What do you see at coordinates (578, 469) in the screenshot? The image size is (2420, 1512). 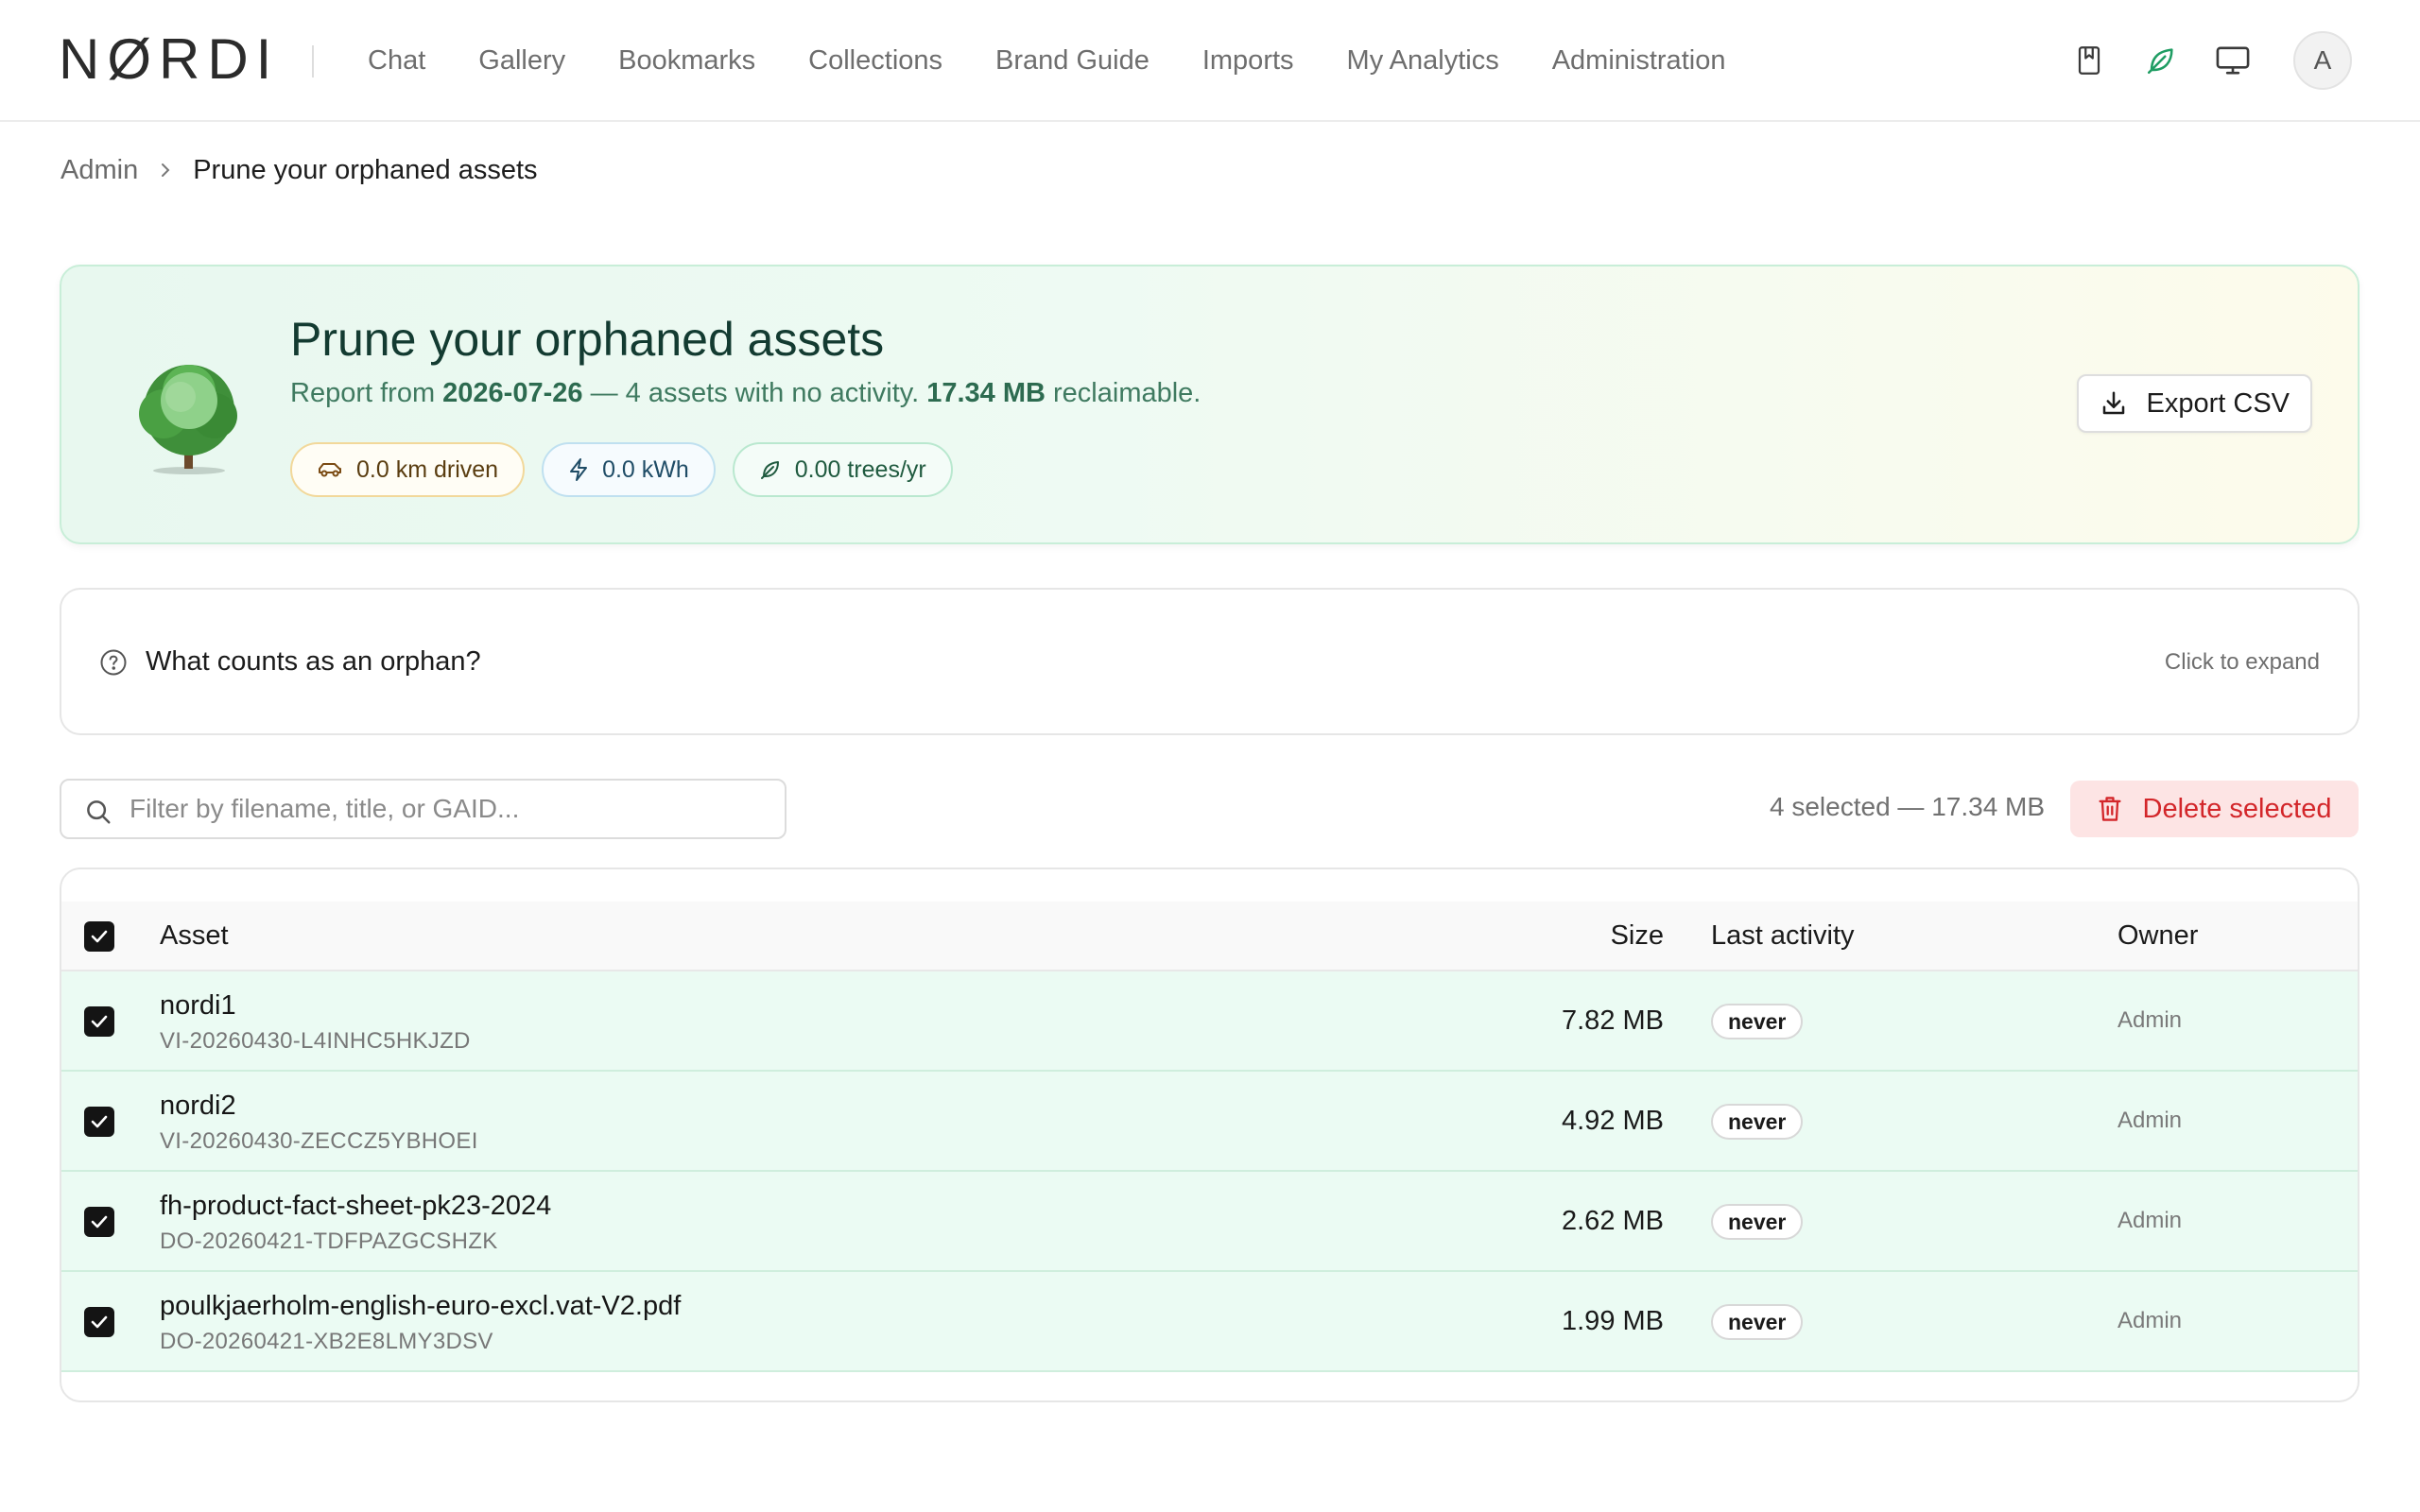 I see `lightning-icon` at bounding box center [578, 469].